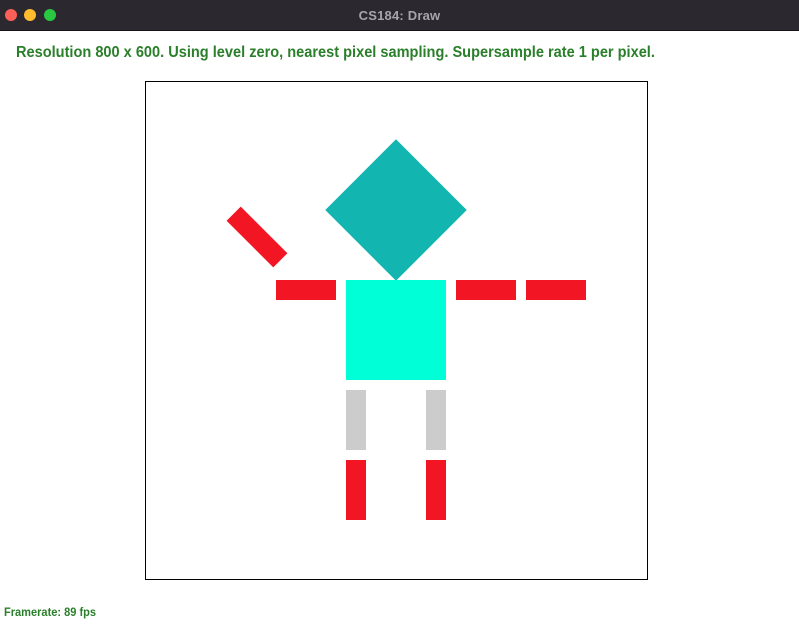 This screenshot has width=799, height=629. Describe the element at coordinates (396, 210) in the screenshot. I see `head-diamond` at that location.